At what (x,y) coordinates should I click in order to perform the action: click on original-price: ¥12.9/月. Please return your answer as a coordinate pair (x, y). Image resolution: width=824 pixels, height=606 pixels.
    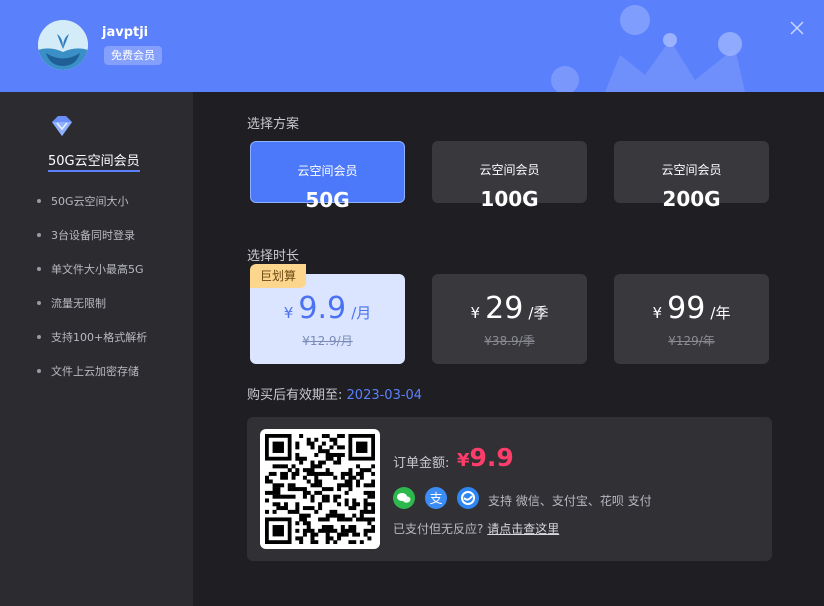
    Looking at the image, I should click on (327, 341).